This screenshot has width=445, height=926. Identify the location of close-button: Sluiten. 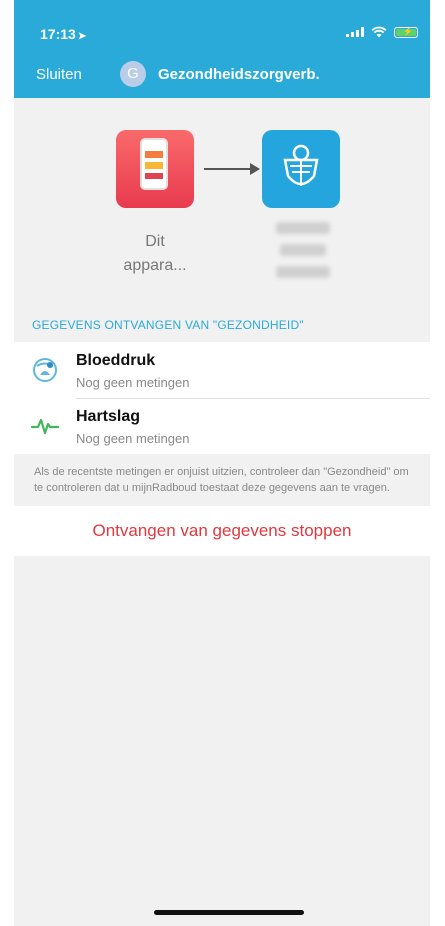
(59, 74).